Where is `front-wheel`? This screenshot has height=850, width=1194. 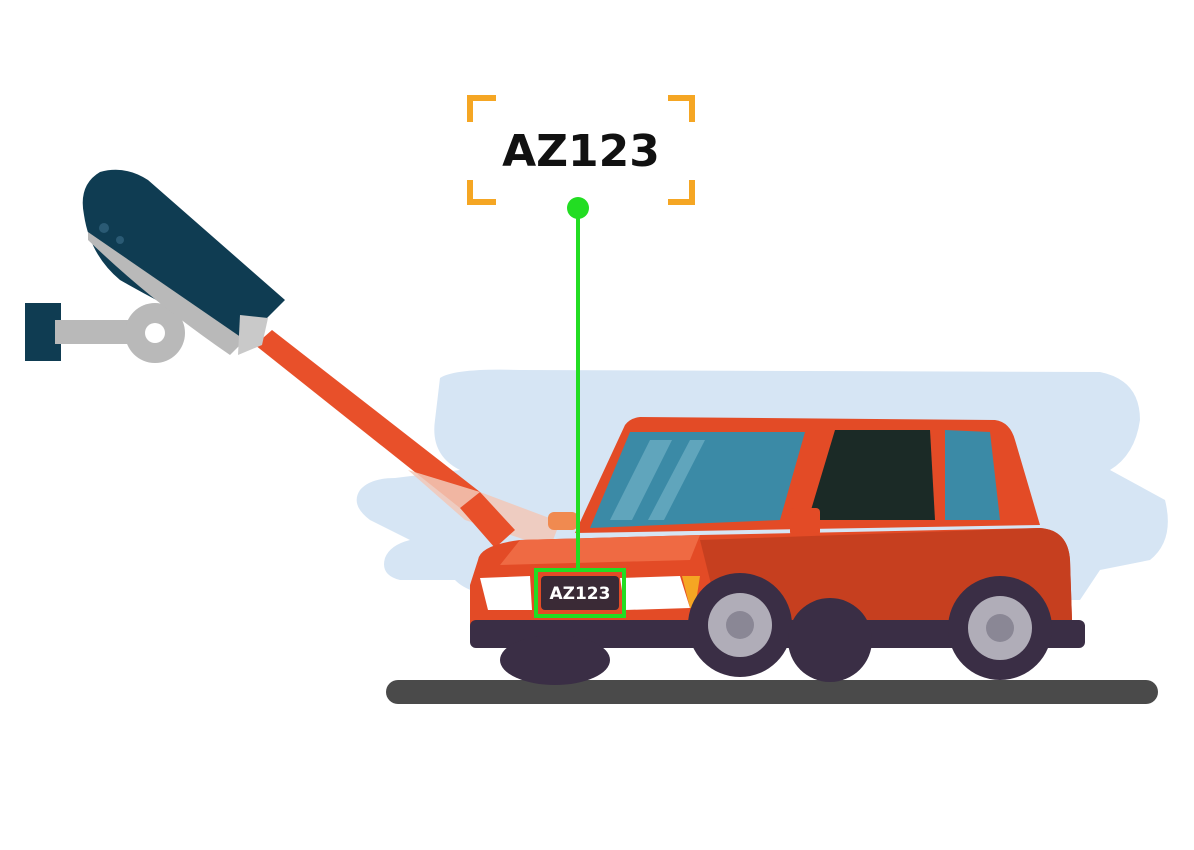 front-wheel is located at coordinates (555, 660).